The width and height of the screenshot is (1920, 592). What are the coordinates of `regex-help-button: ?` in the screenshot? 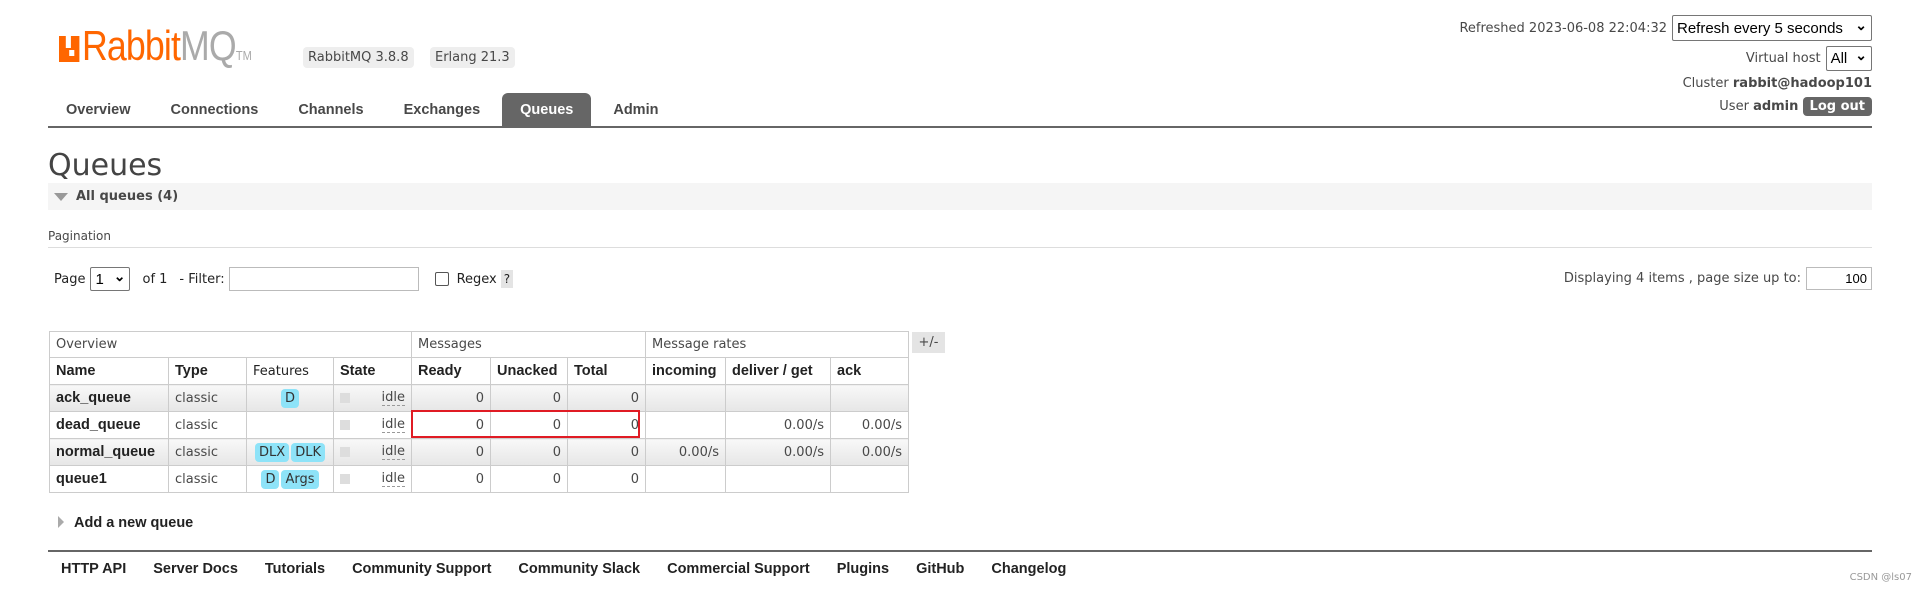 It's located at (507, 279).